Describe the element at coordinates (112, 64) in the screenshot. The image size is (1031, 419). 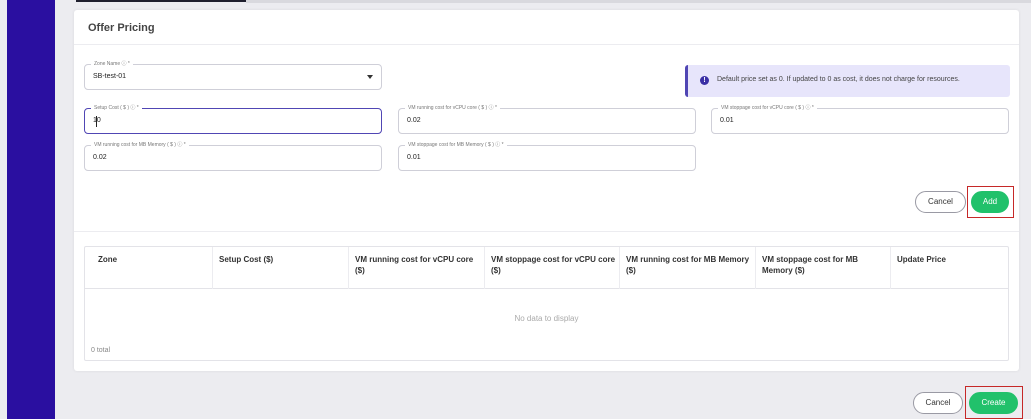
I see `zone-label: Zone Name ⓘ *` at that location.